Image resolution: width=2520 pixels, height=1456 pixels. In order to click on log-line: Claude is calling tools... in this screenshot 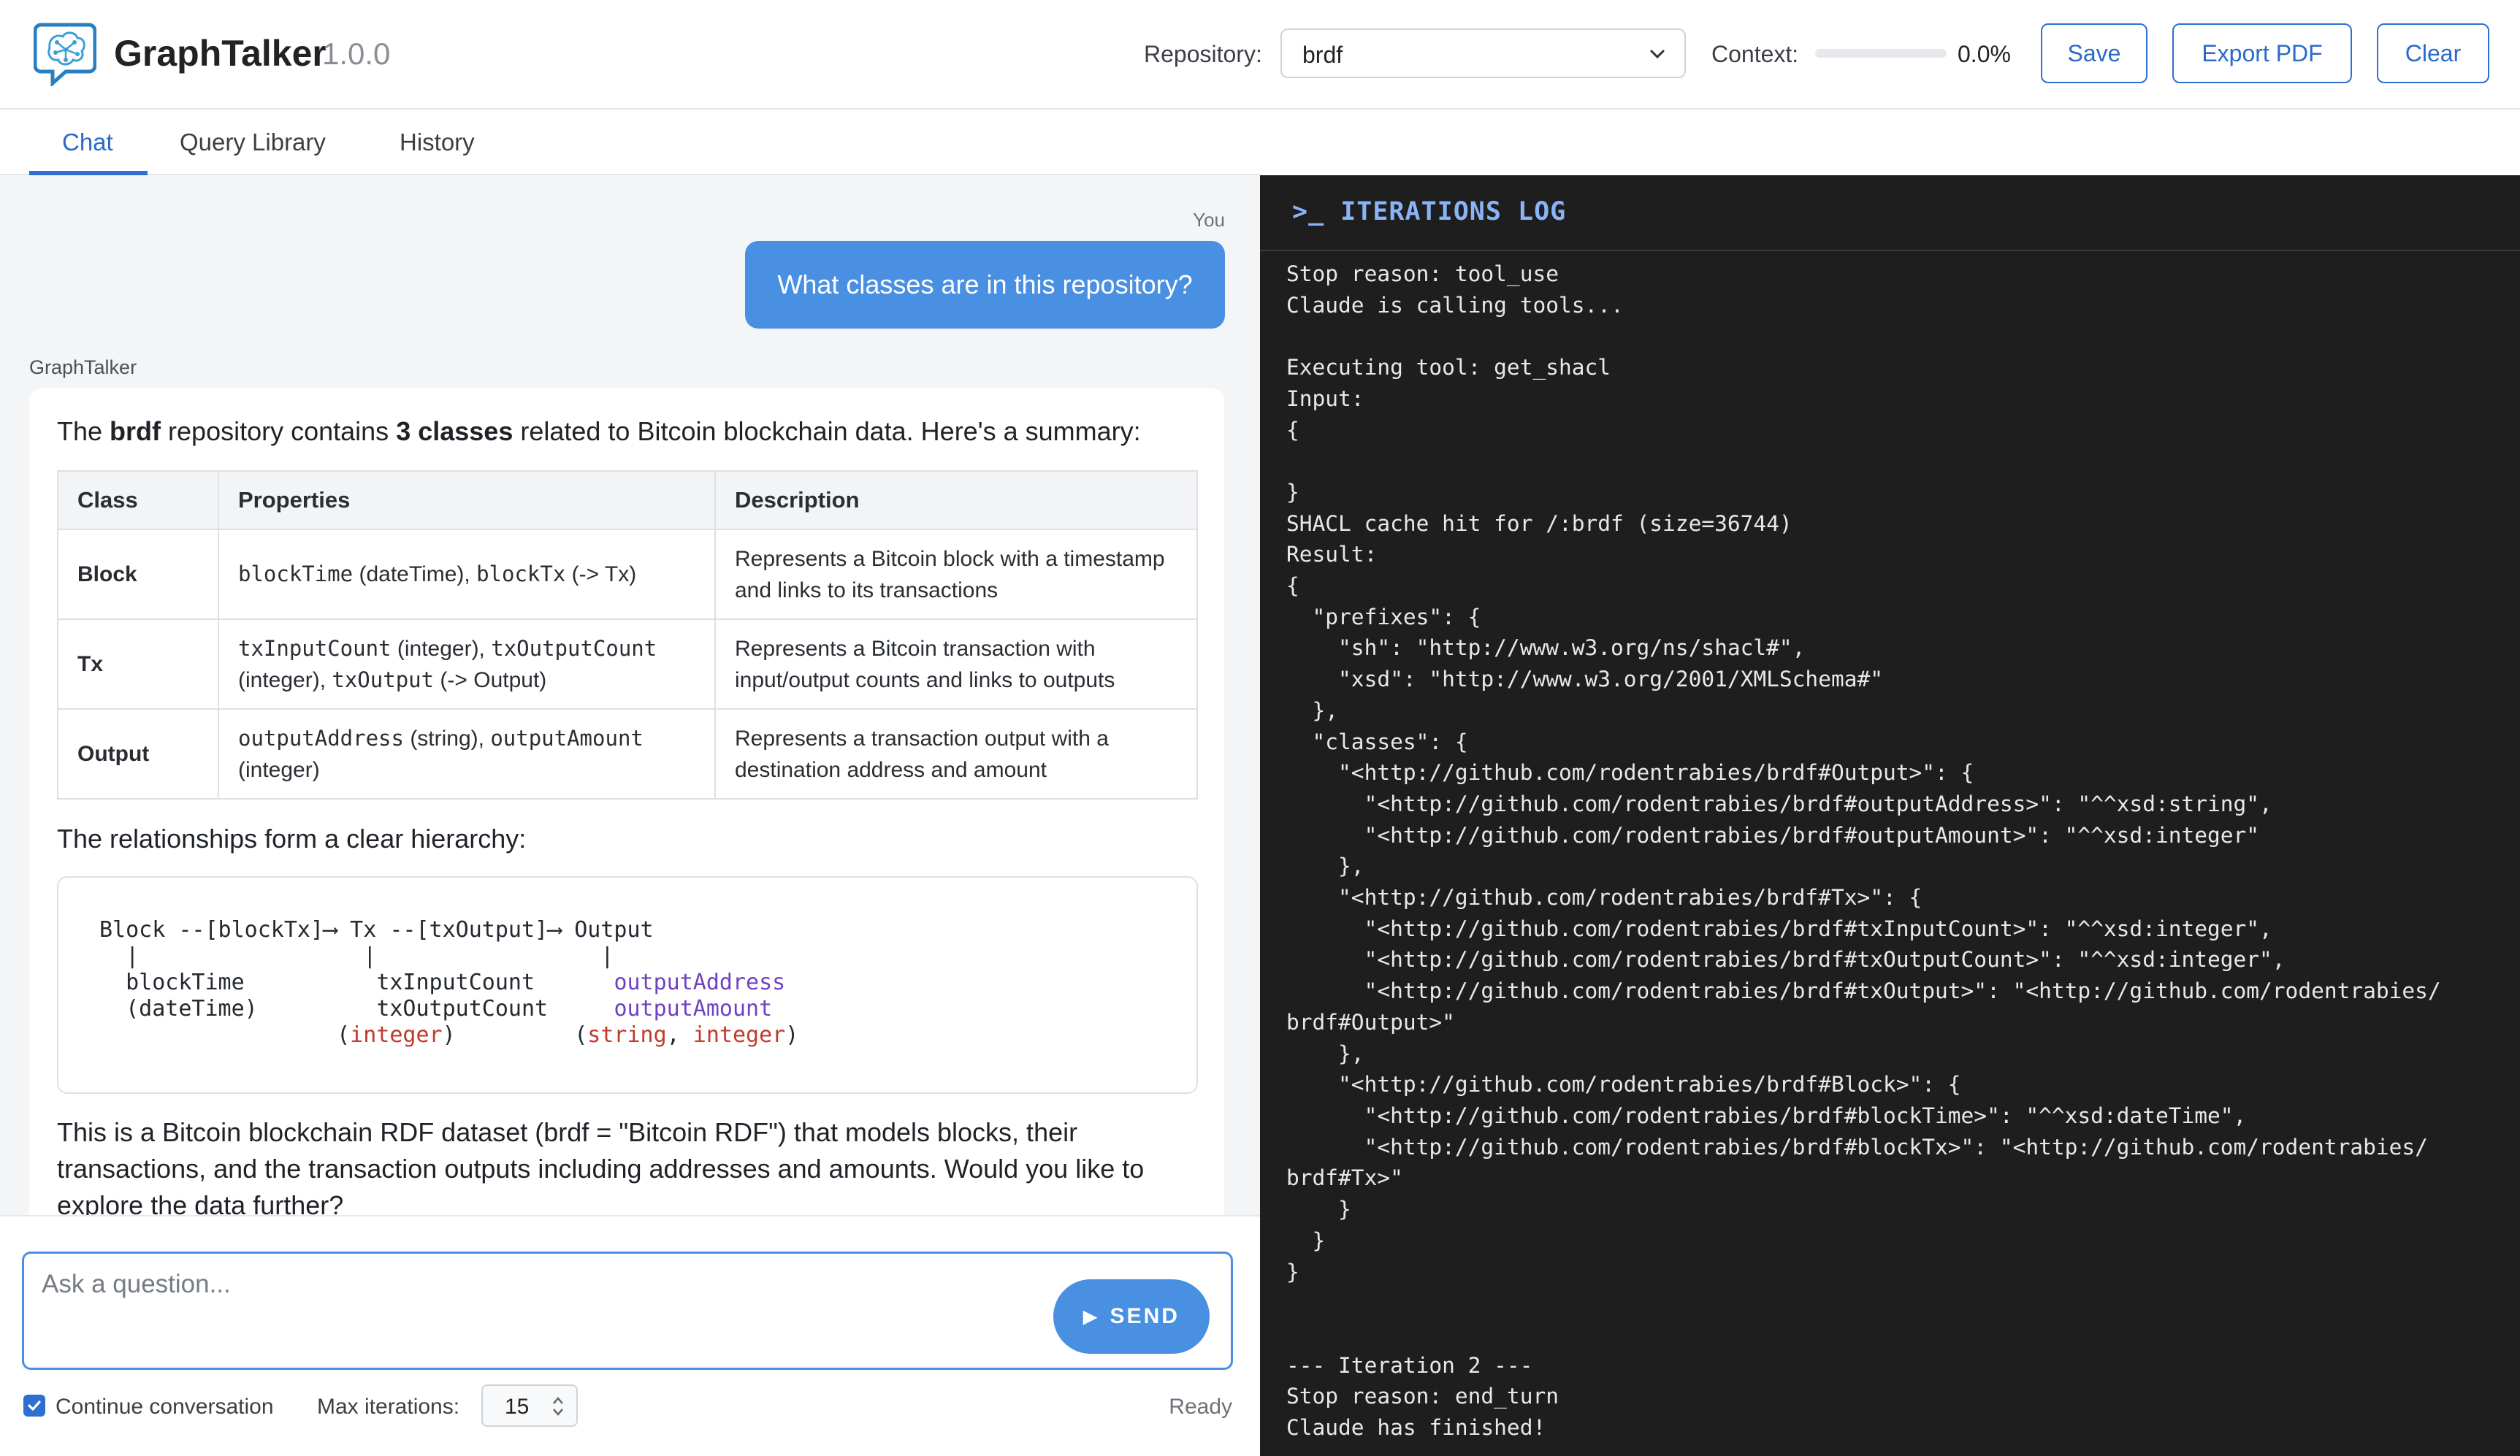, I will do `click(1455, 305)`.